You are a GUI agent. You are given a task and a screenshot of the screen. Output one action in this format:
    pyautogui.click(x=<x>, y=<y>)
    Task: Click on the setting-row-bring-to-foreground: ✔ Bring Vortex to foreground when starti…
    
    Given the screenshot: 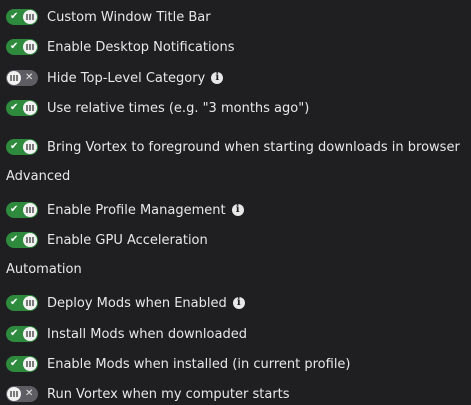 What is the action you would take?
    pyautogui.click(x=233, y=147)
    